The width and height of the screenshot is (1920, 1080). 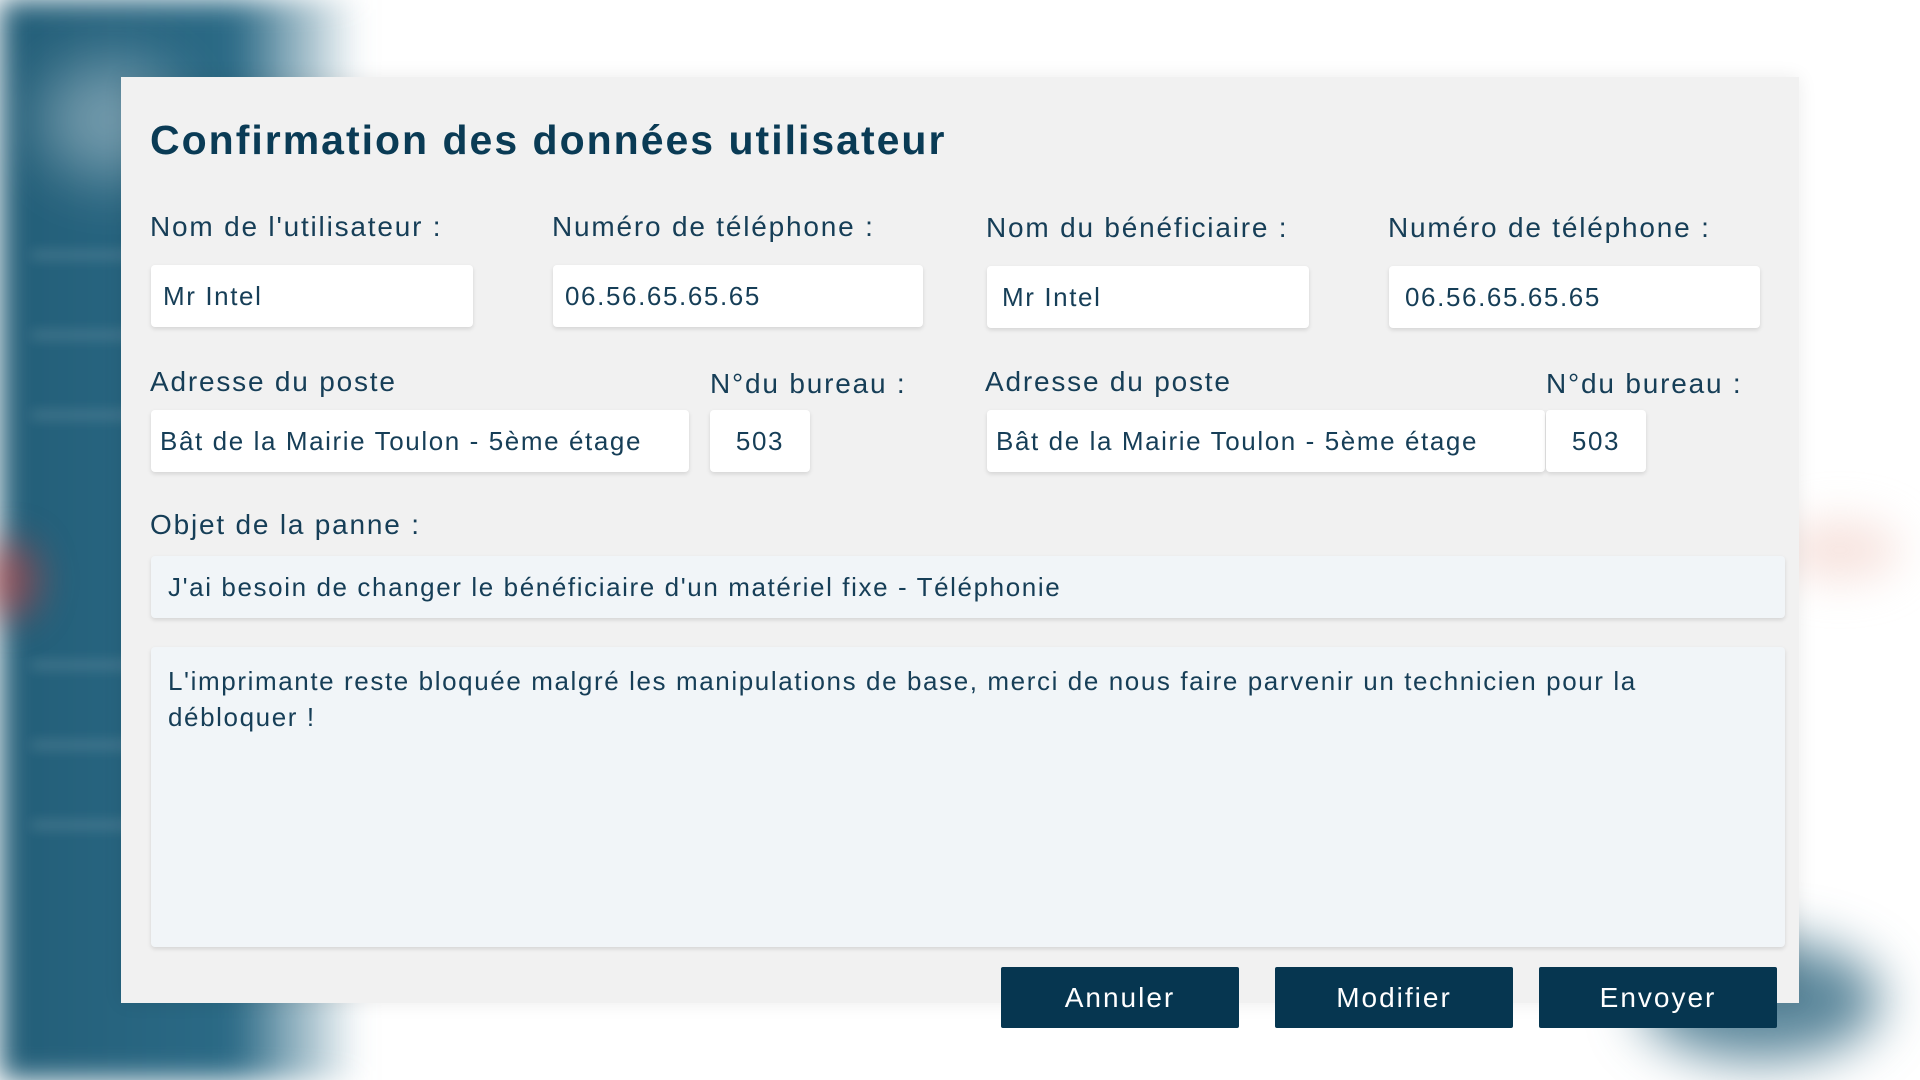 What do you see at coordinates (312, 296) in the screenshot?
I see `user-name-field: Mr Intel` at bounding box center [312, 296].